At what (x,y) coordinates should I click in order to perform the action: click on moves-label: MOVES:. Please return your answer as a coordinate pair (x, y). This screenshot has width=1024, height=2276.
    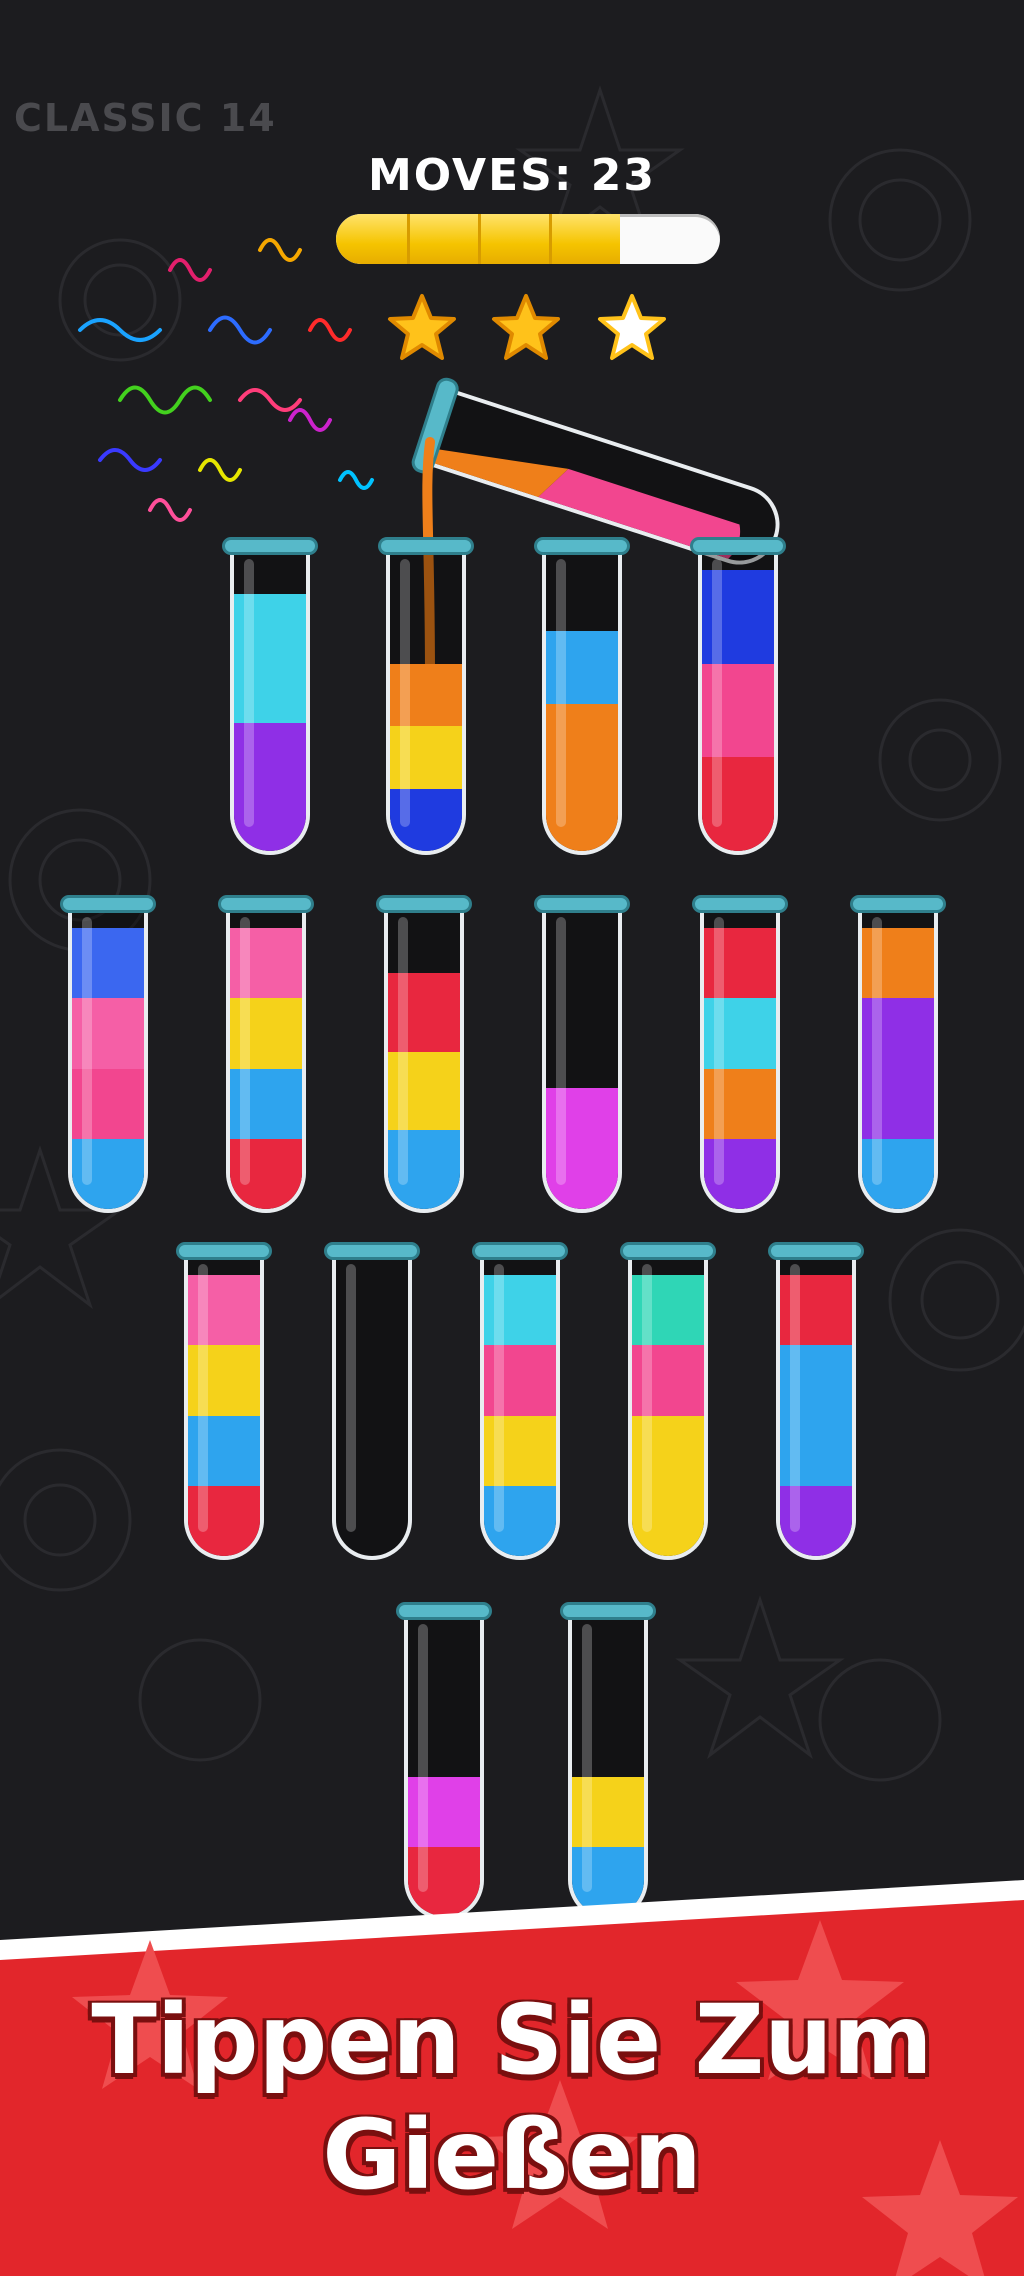
    Looking at the image, I should click on (471, 175).